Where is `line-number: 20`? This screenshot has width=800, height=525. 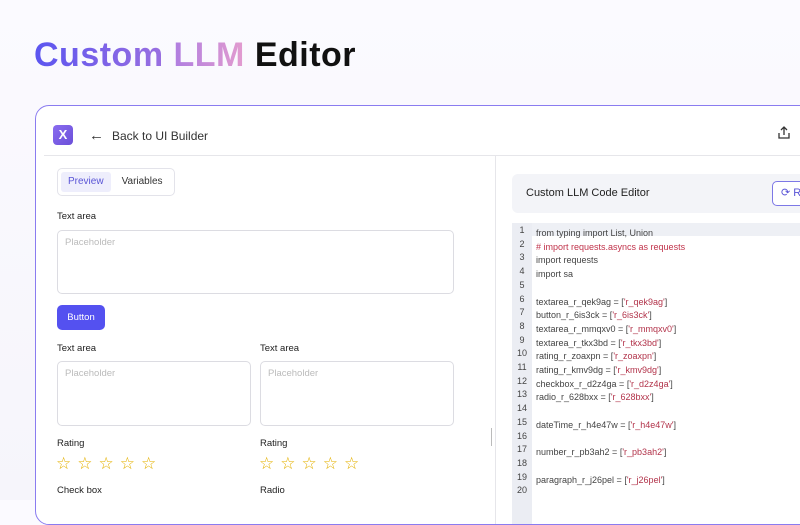 line-number: 20 is located at coordinates (521, 490).